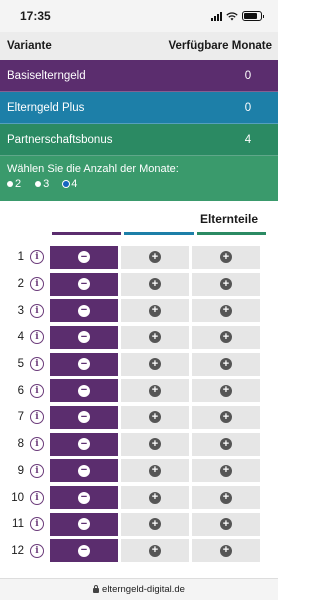 The width and height of the screenshot is (320, 600). I want to click on wifi-icon, so click(232, 15).